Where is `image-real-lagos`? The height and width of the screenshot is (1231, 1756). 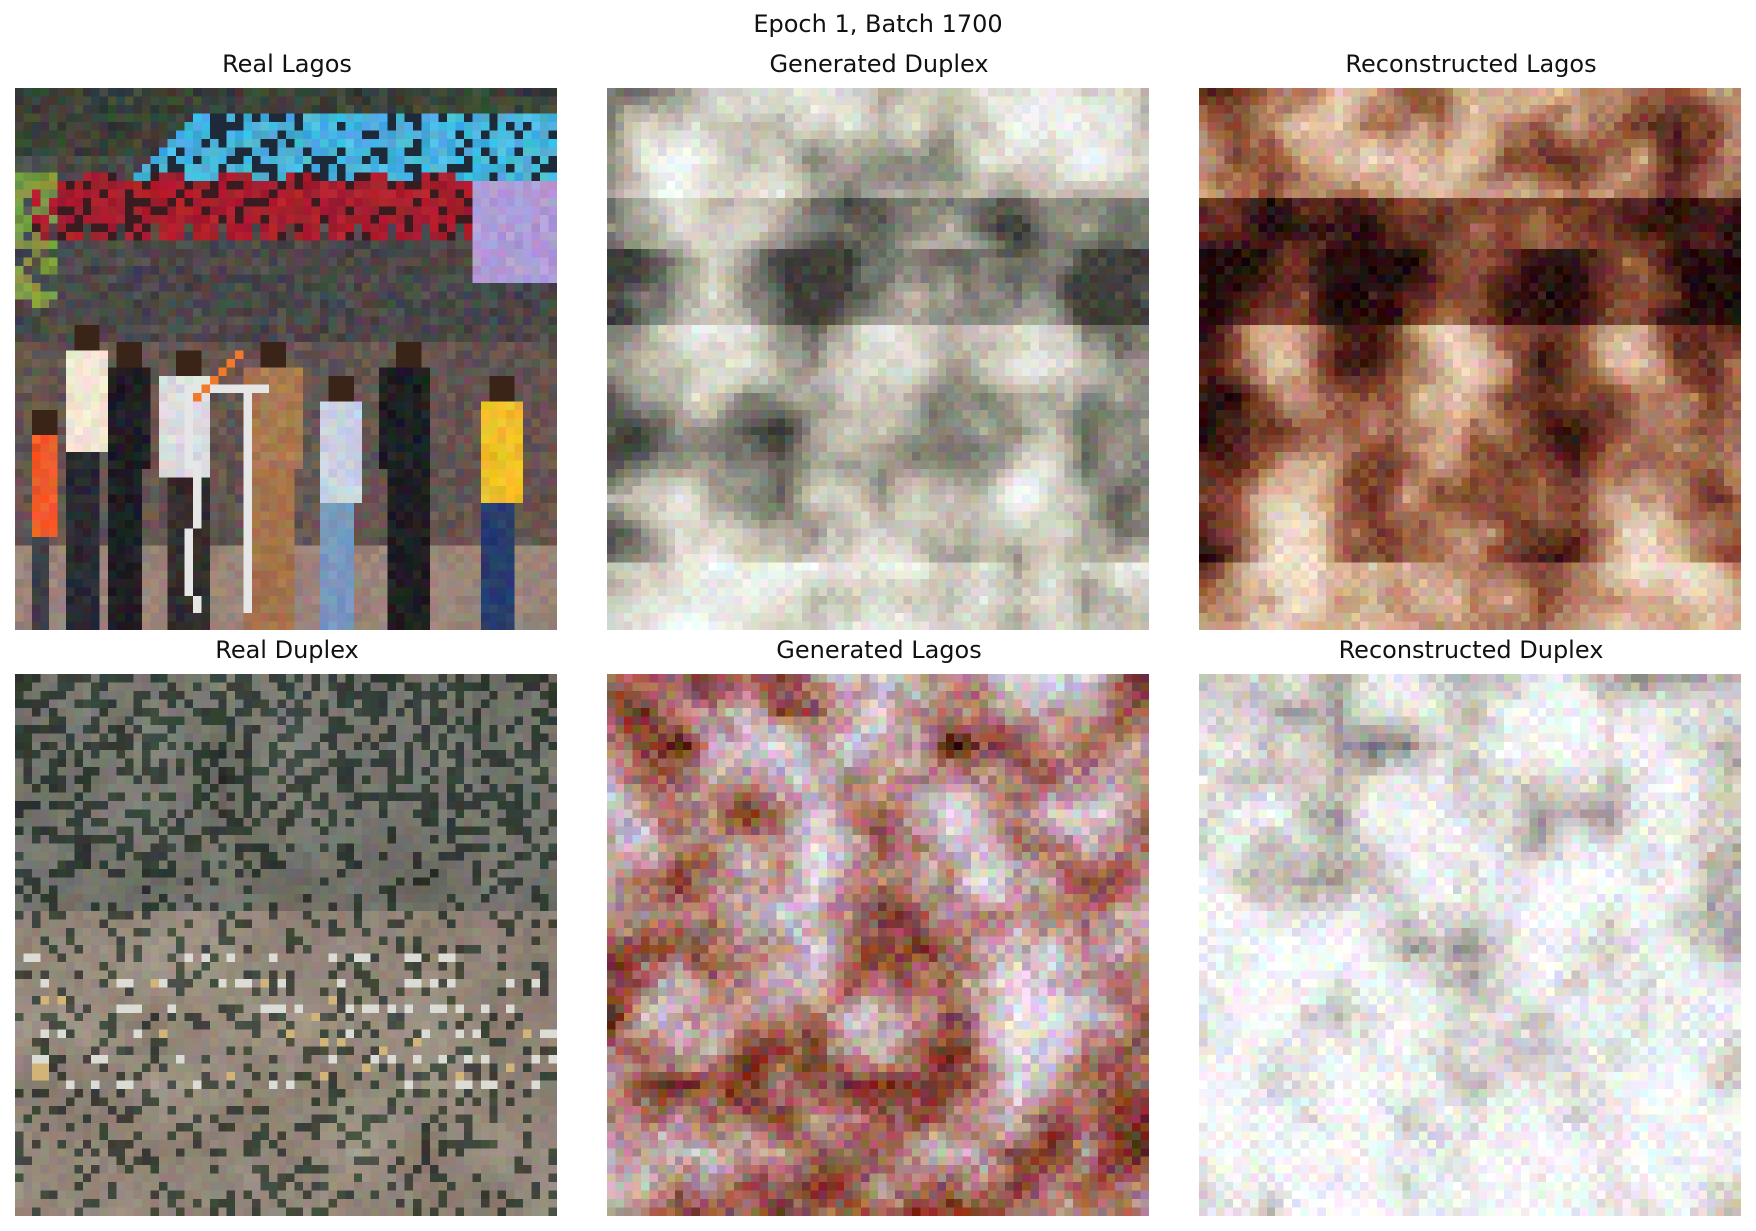 image-real-lagos is located at coordinates (286, 359).